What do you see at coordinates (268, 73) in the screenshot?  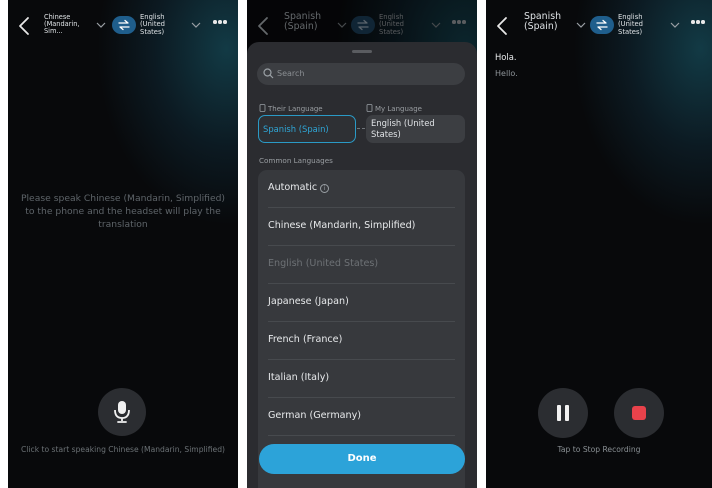 I see `search-icon` at bounding box center [268, 73].